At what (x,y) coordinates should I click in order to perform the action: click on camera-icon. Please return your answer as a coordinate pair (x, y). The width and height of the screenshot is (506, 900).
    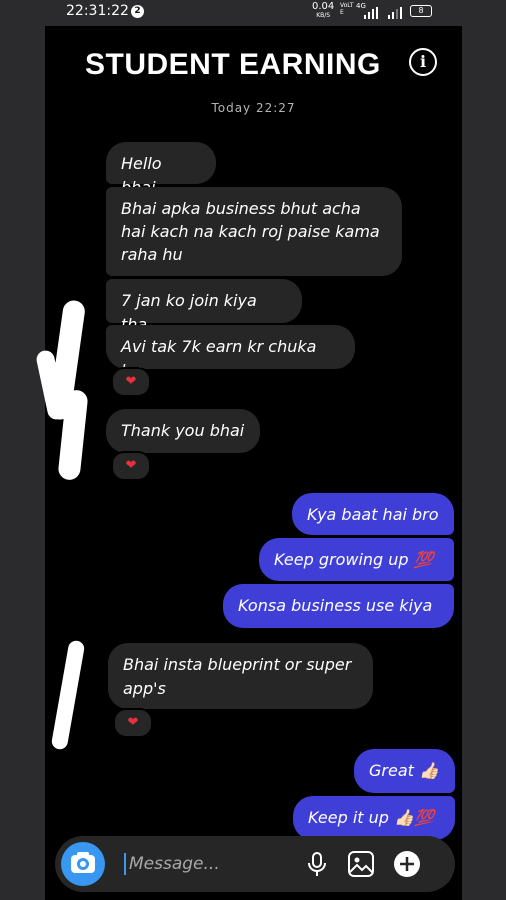
    Looking at the image, I should click on (83, 864).